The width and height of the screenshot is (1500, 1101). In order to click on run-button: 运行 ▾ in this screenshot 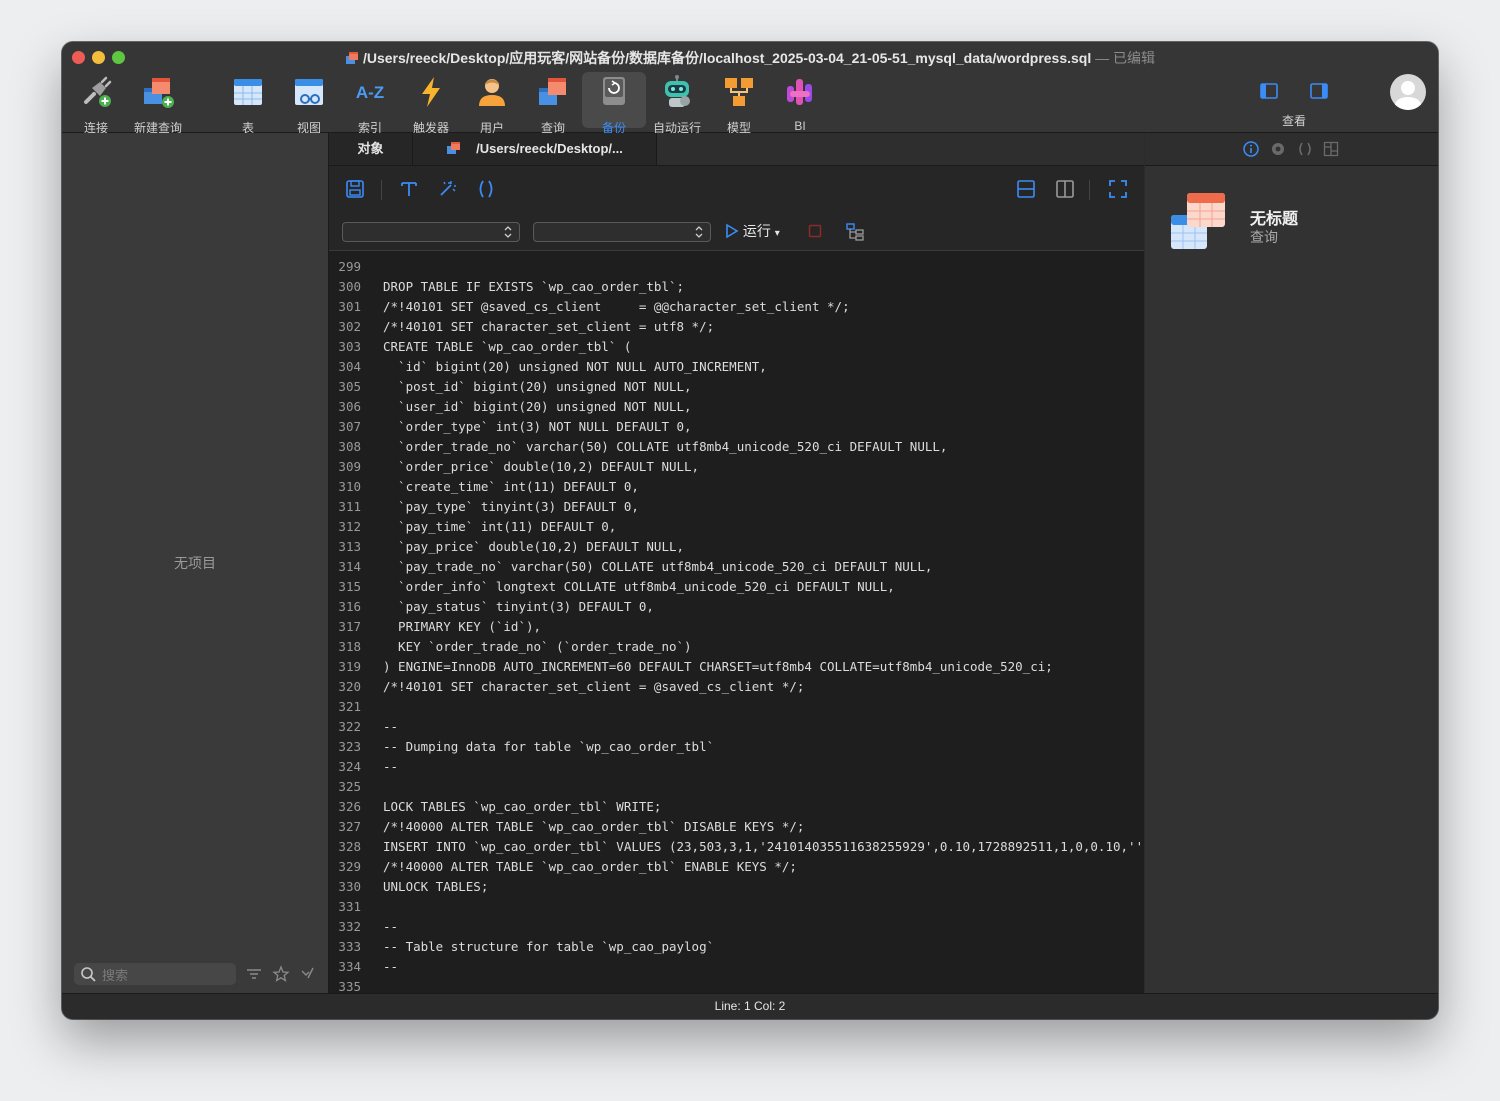, I will do `click(752, 231)`.